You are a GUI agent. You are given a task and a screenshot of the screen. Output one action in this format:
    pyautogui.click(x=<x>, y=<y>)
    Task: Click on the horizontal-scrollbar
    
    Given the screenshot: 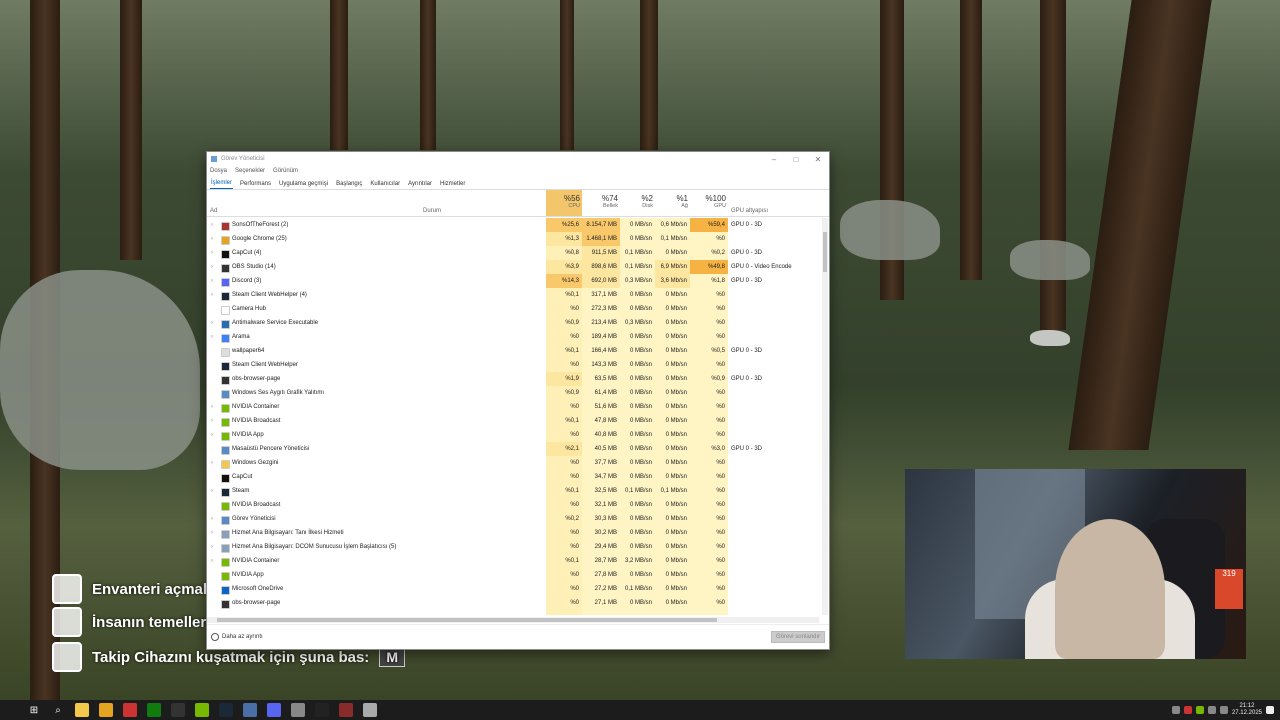 What is the action you would take?
    pyautogui.click(x=513, y=620)
    